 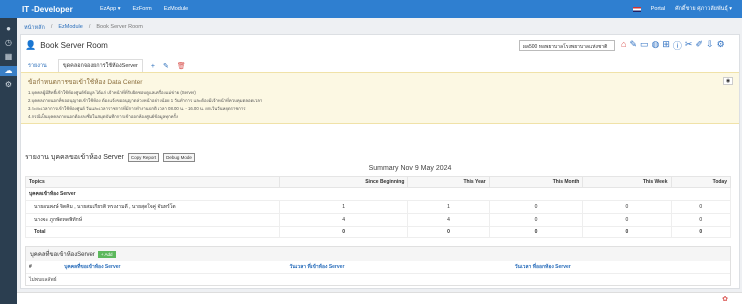 I want to click on breadcrumb-home: หน้าหลัก, so click(x=34, y=28).